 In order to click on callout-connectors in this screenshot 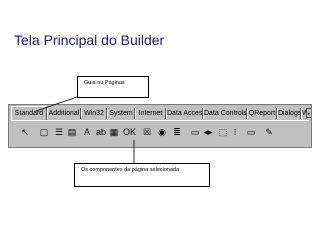, I will do `click(85, 129)`.